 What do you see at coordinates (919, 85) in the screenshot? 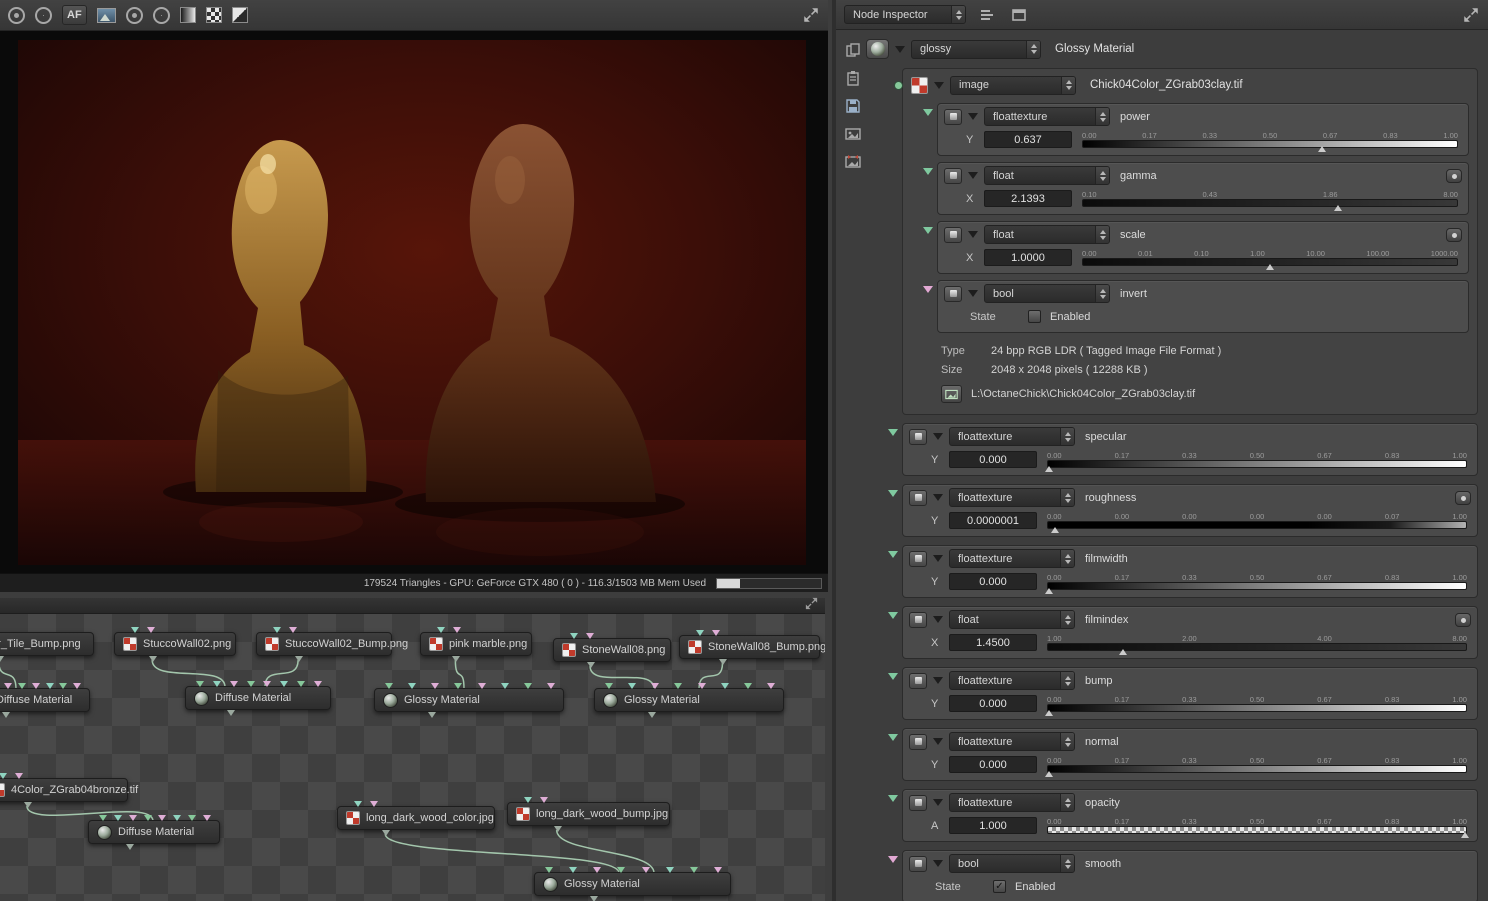
I see `image-texture-icon` at bounding box center [919, 85].